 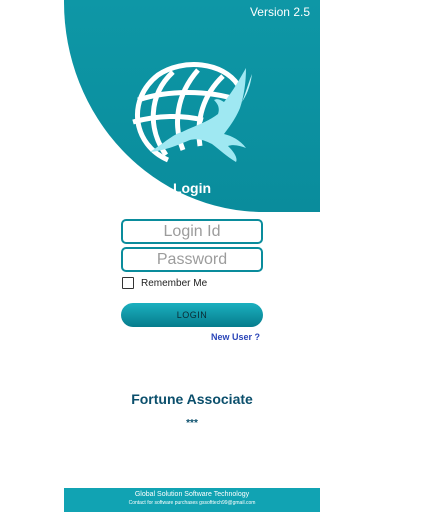 What do you see at coordinates (192, 494) in the screenshot?
I see `footer-company: Global Solution Software Technology` at bounding box center [192, 494].